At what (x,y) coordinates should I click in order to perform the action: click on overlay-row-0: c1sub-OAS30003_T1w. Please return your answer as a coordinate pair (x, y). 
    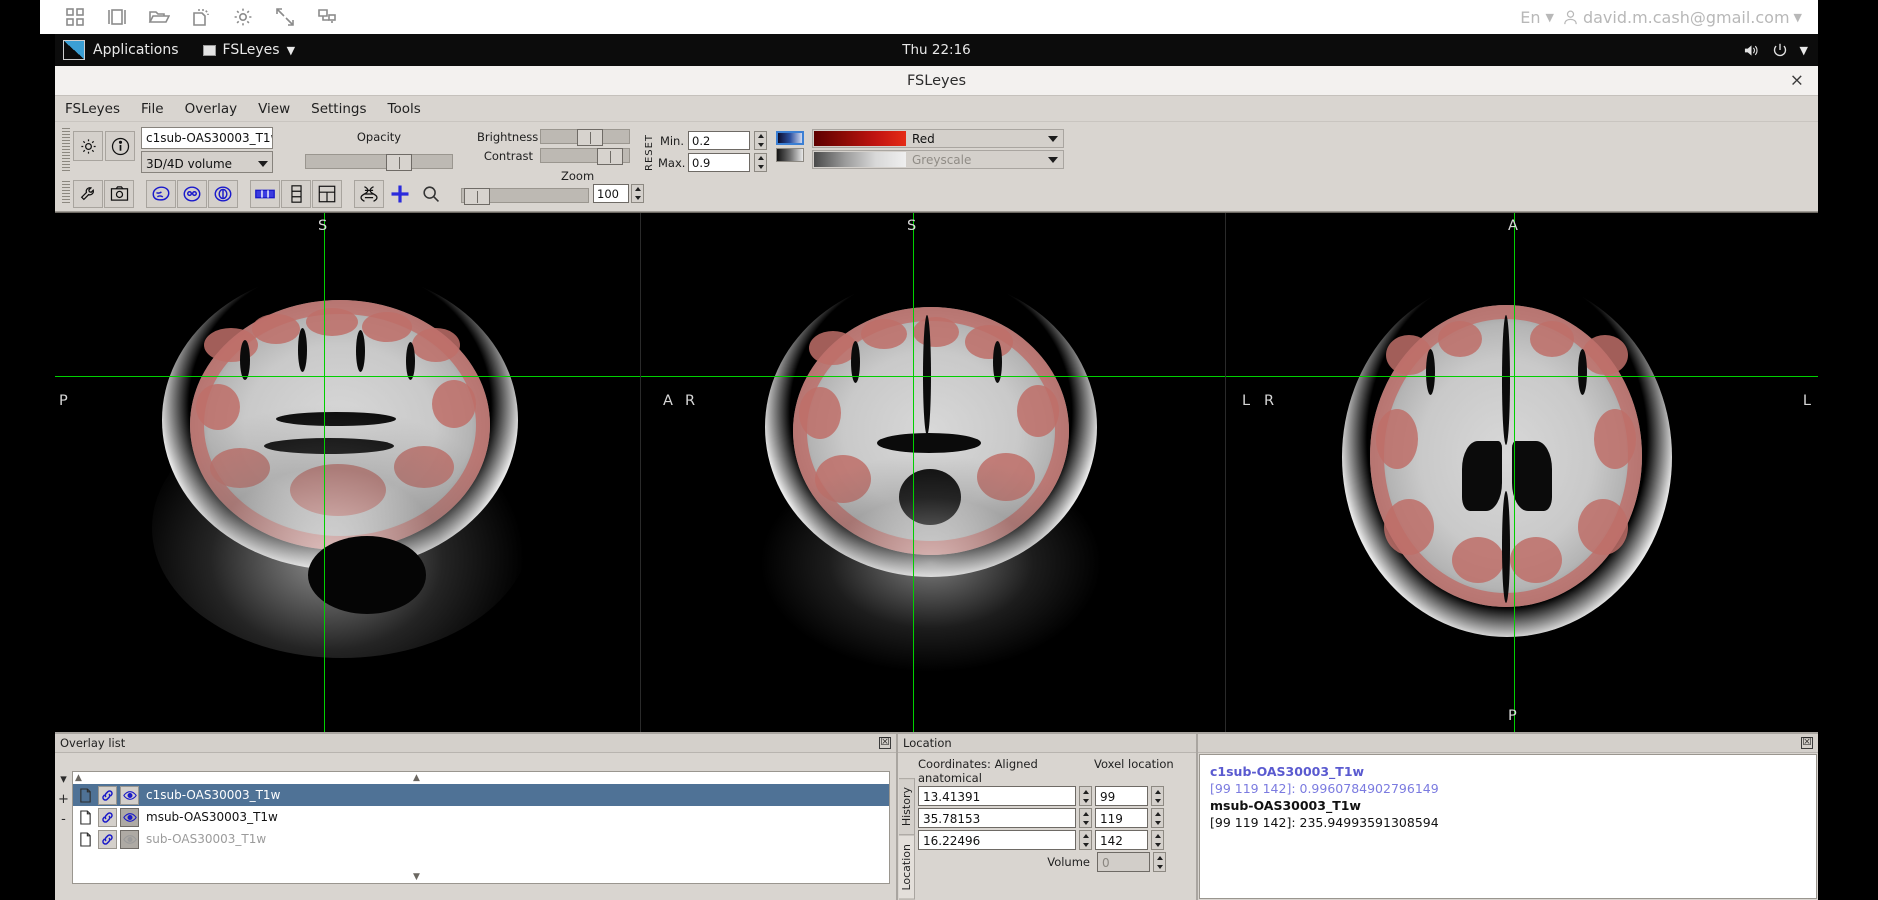
    Looking at the image, I should click on (481, 795).